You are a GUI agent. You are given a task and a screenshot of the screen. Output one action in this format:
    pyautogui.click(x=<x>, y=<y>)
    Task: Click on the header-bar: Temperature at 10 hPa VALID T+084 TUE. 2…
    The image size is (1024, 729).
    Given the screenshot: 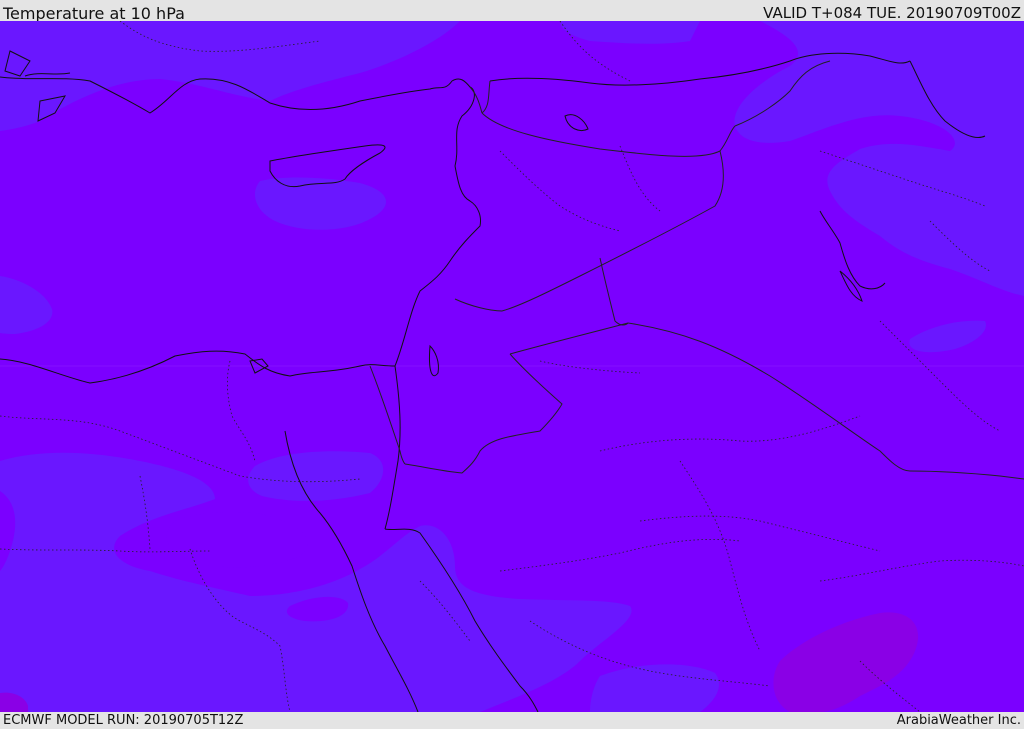 What is the action you would take?
    pyautogui.click(x=512, y=11)
    